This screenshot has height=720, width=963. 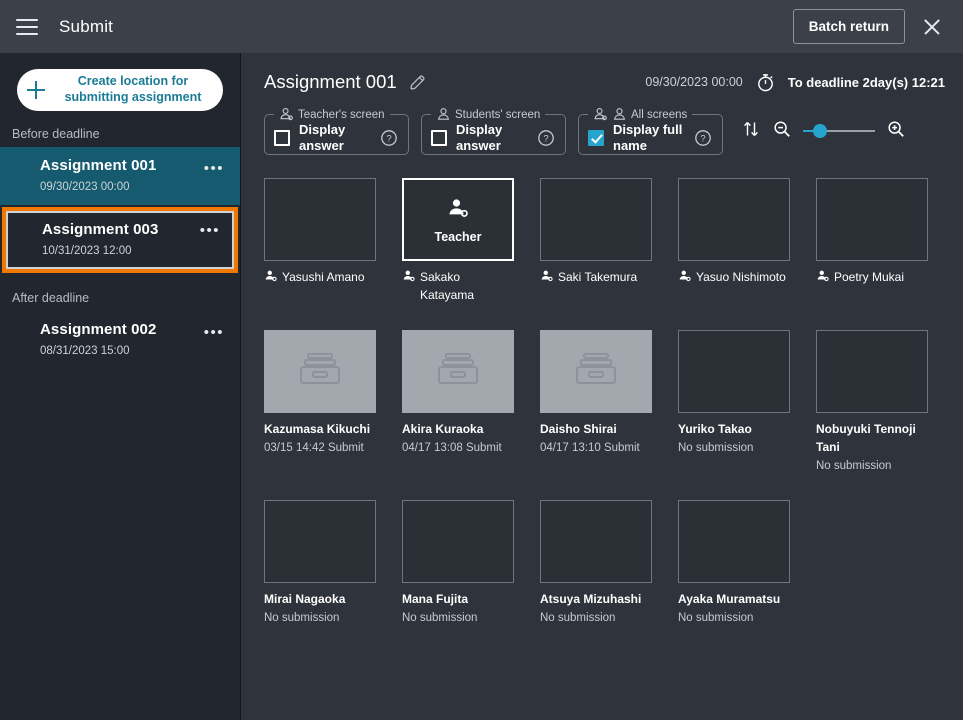 I want to click on student-card: Mirai Nagaoka No submission, so click(x=320, y=563).